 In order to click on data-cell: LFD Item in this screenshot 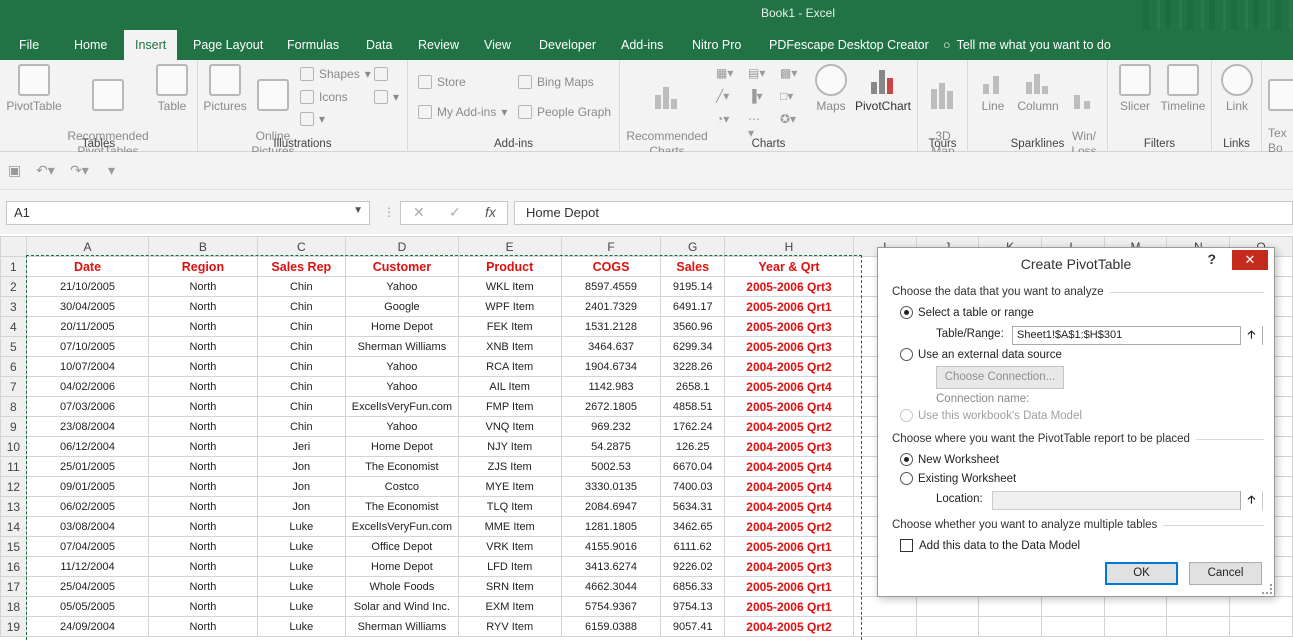, I will do `click(509, 566)`.